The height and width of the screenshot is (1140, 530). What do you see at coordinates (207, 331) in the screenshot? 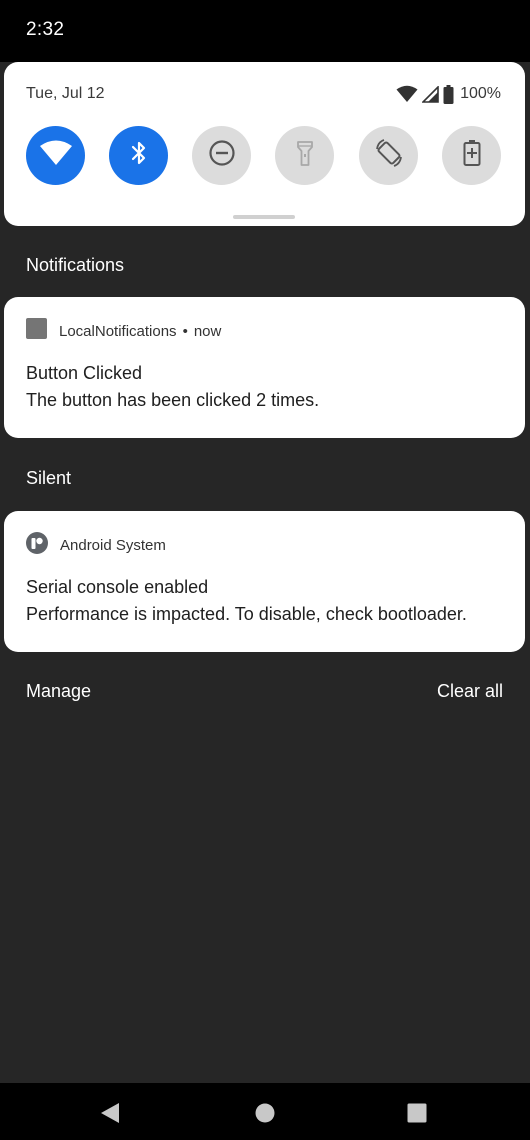
I see `notification-time: now` at bounding box center [207, 331].